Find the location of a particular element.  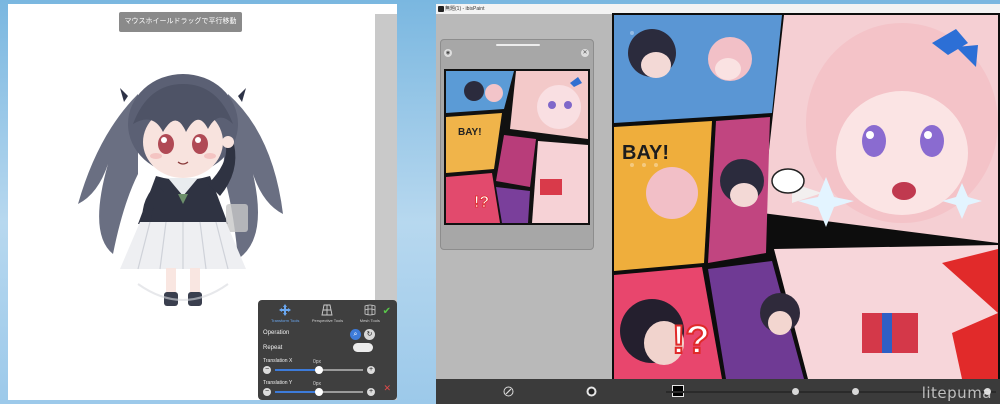

brush-size-icon is located at coordinates (591, 391).